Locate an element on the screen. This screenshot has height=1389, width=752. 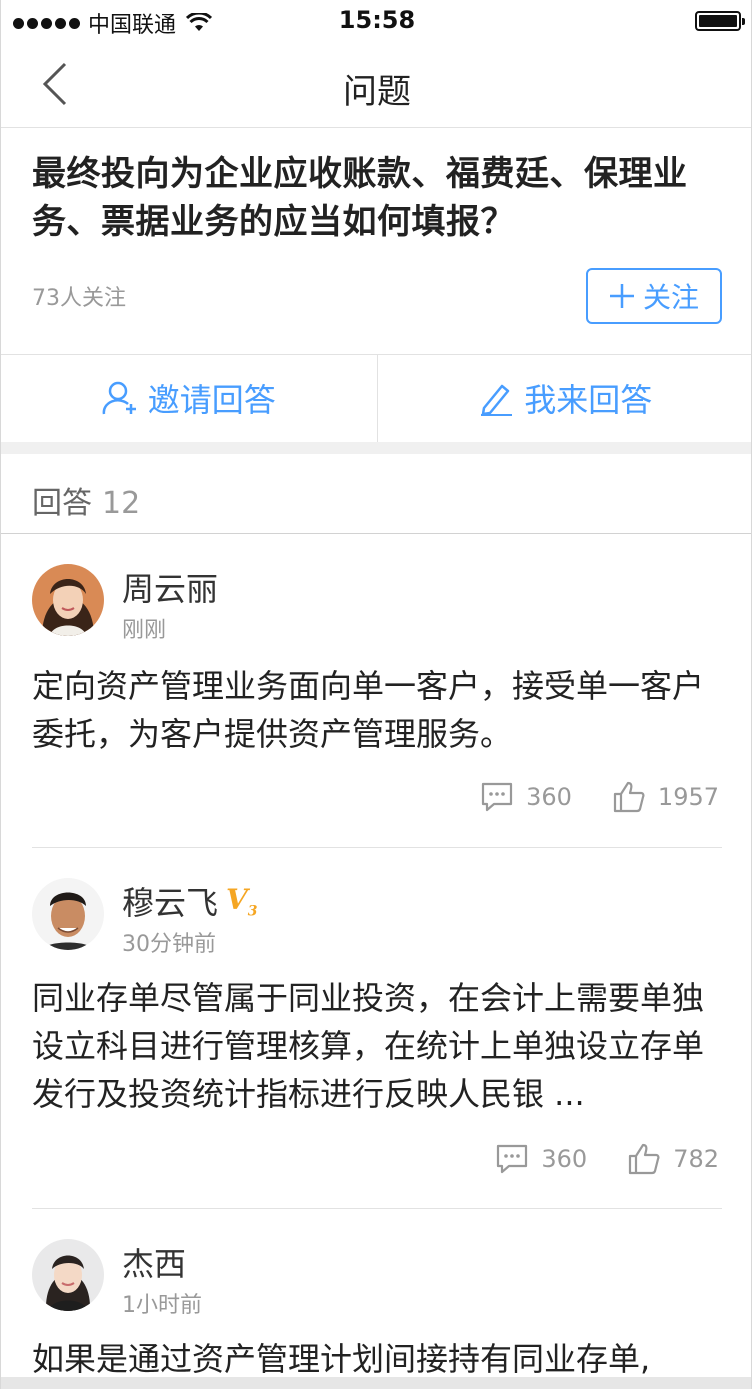
answer-item: 杰西 1小时前 如果是通过资产管理计划间接持有同业存单, is located at coordinates (376, 1293).